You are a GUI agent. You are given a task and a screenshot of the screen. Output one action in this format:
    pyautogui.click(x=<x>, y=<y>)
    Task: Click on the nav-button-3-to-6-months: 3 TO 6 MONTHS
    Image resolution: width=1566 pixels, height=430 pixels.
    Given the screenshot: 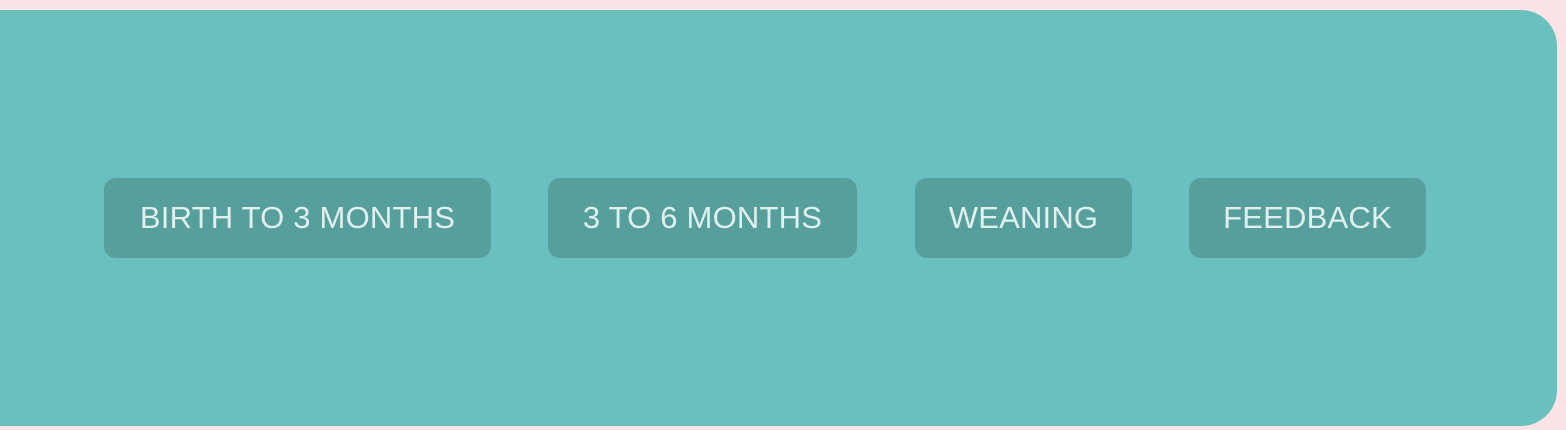 What is the action you would take?
    pyautogui.click(x=702, y=218)
    